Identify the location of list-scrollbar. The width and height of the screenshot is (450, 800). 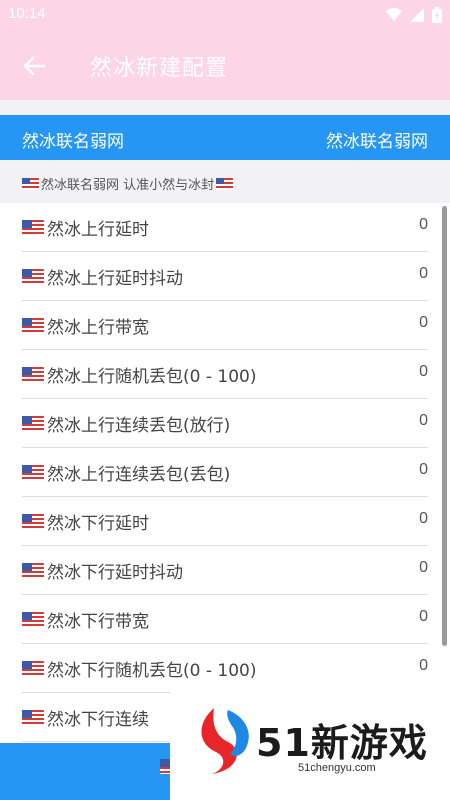
(444, 426).